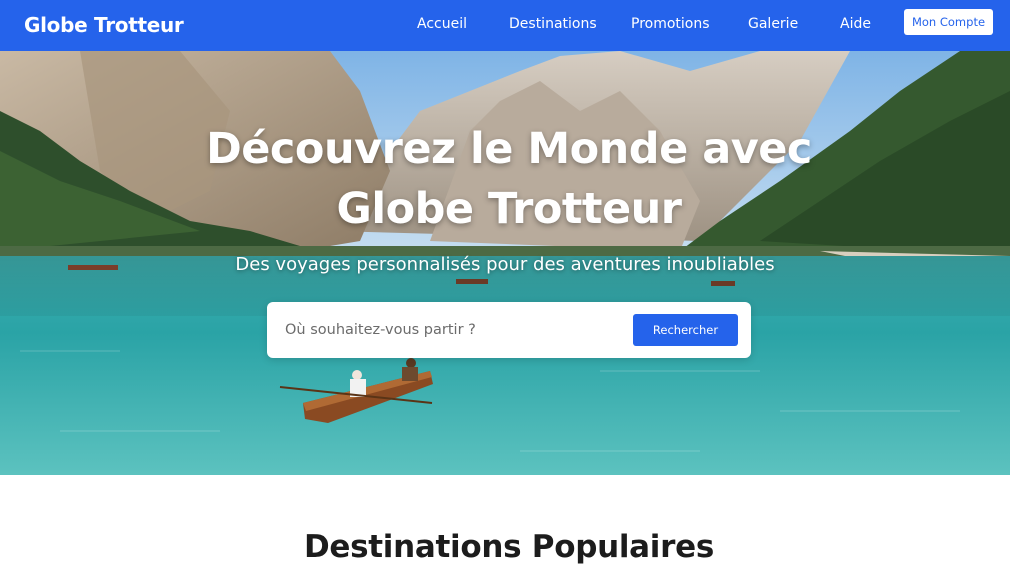  What do you see at coordinates (855, 24) in the screenshot?
I see `nav-link-aide: Aide` at bounding box center [855, 24].